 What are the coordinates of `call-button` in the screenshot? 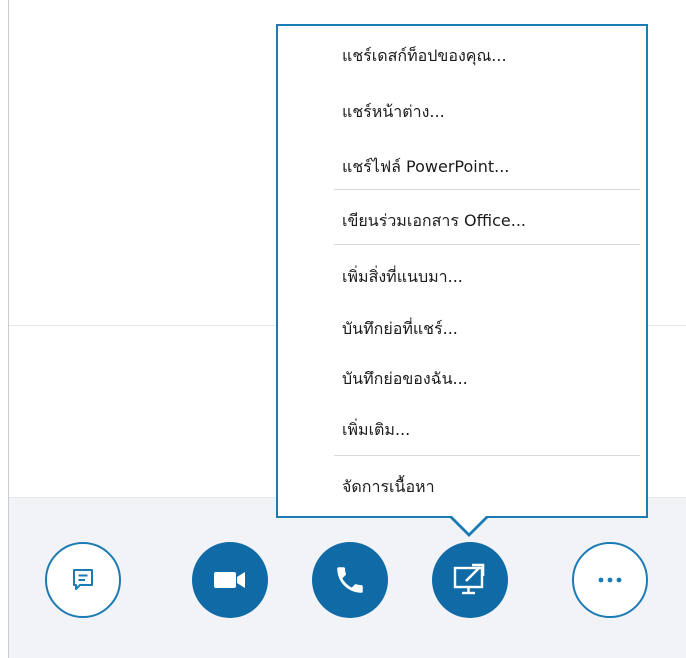 It's located at (350, 580).